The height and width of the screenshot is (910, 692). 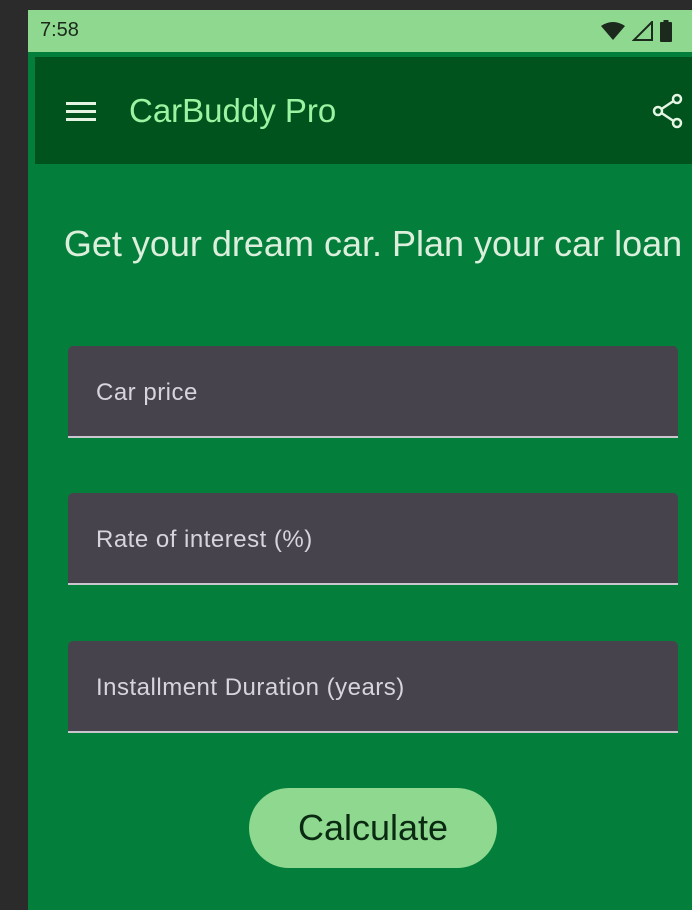 I want to click on rate-of-interest-label: Rate of interest (%), so click(x=204, y=539).